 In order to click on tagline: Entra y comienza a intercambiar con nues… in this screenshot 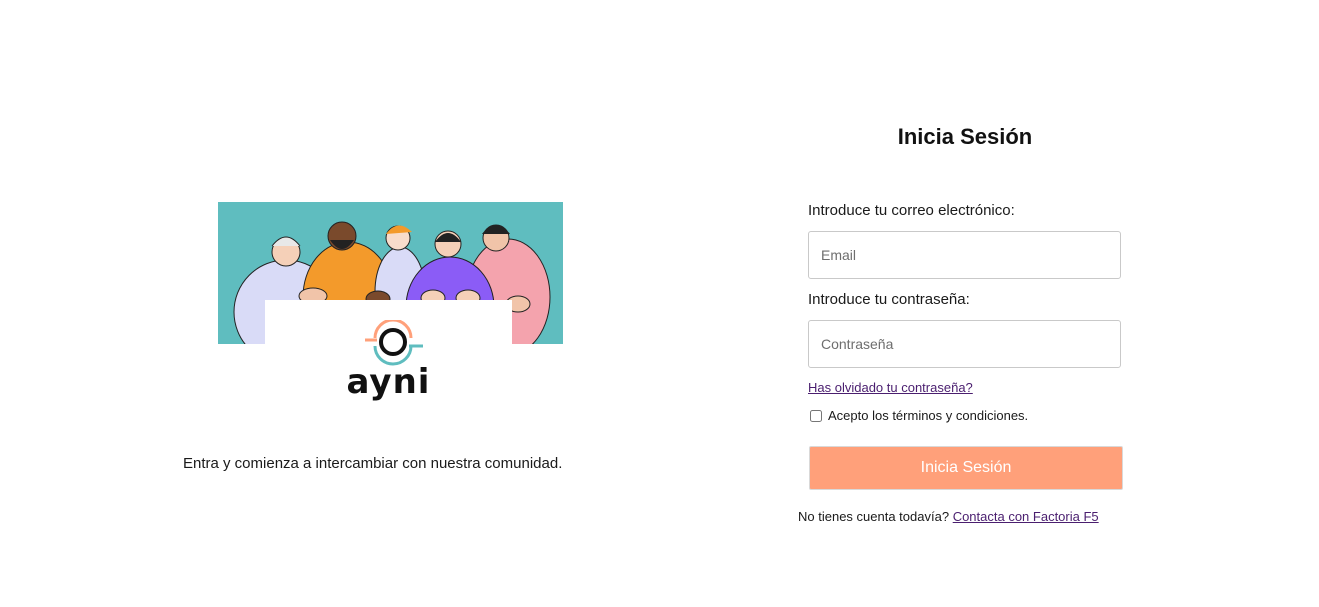, I will do `click(373, 463)`.